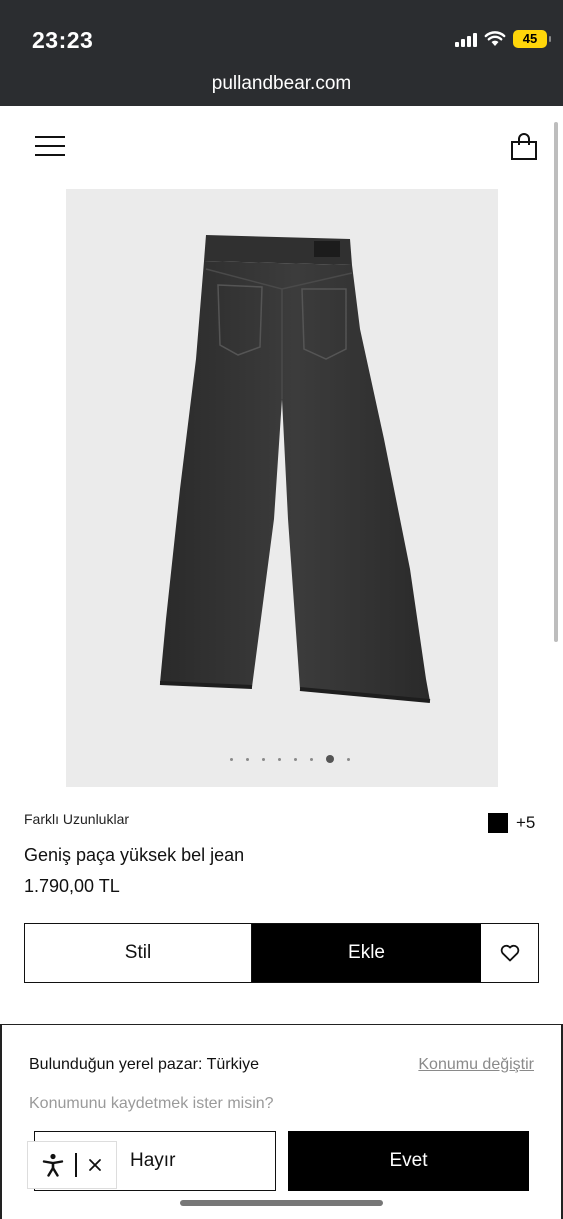 This screenshot has width=563, height=1219. Describe the element at coordinates (524, 147) in the screenshot. I see `shopping-bag-icon` at that location.